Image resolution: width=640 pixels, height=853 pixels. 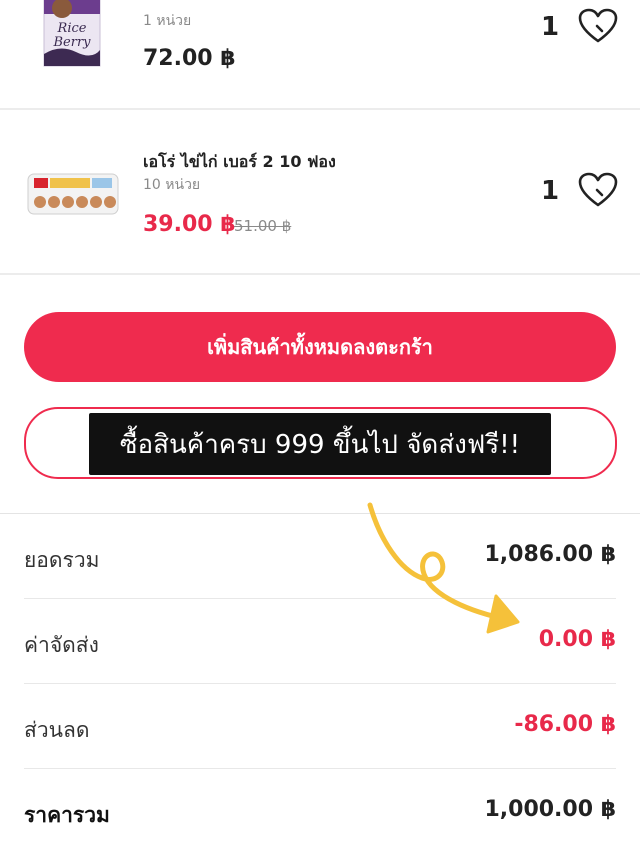 I want to click on product-original-price: 51.00 ฿, so click(x=263, y=226).